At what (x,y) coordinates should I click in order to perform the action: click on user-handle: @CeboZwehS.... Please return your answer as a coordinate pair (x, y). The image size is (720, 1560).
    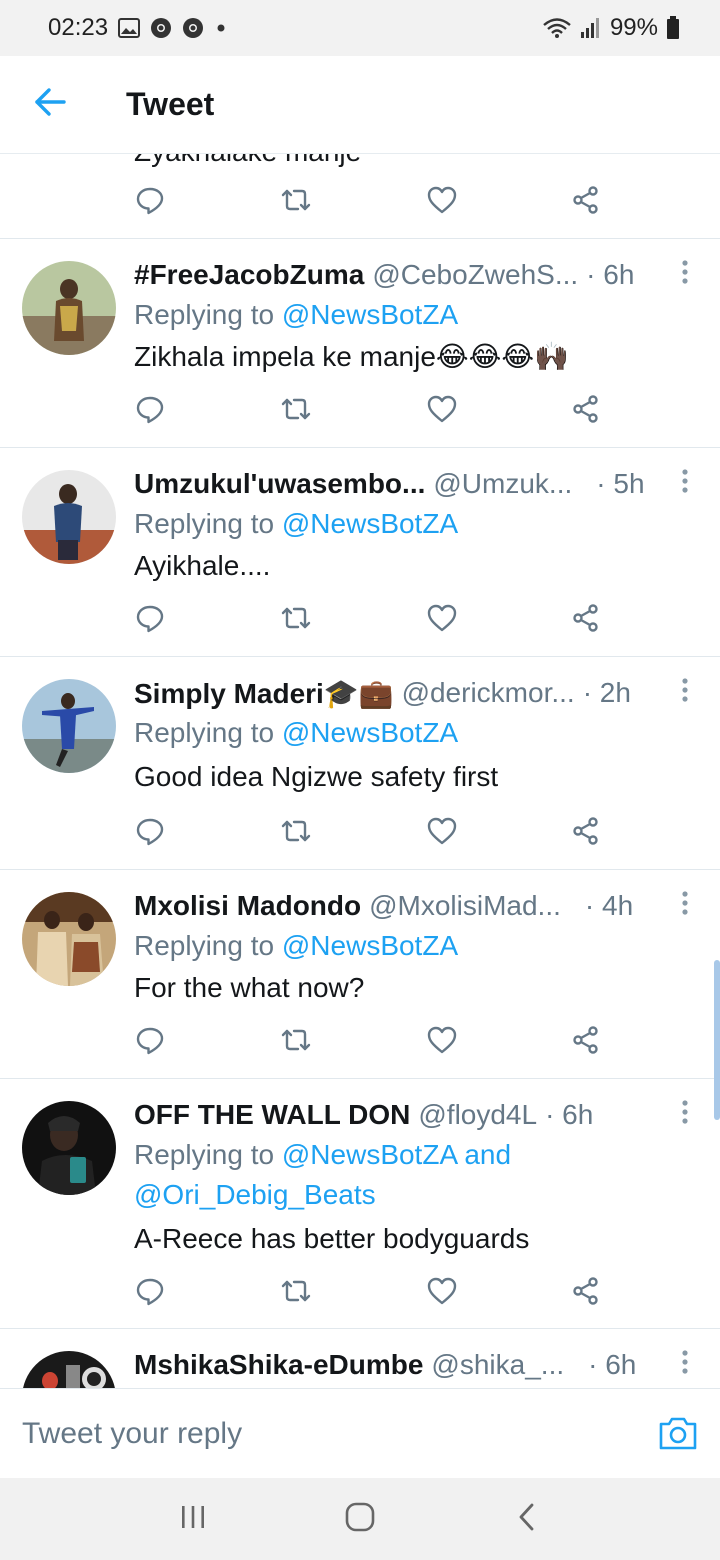
    Looking at the image, I should click on (475, 275).